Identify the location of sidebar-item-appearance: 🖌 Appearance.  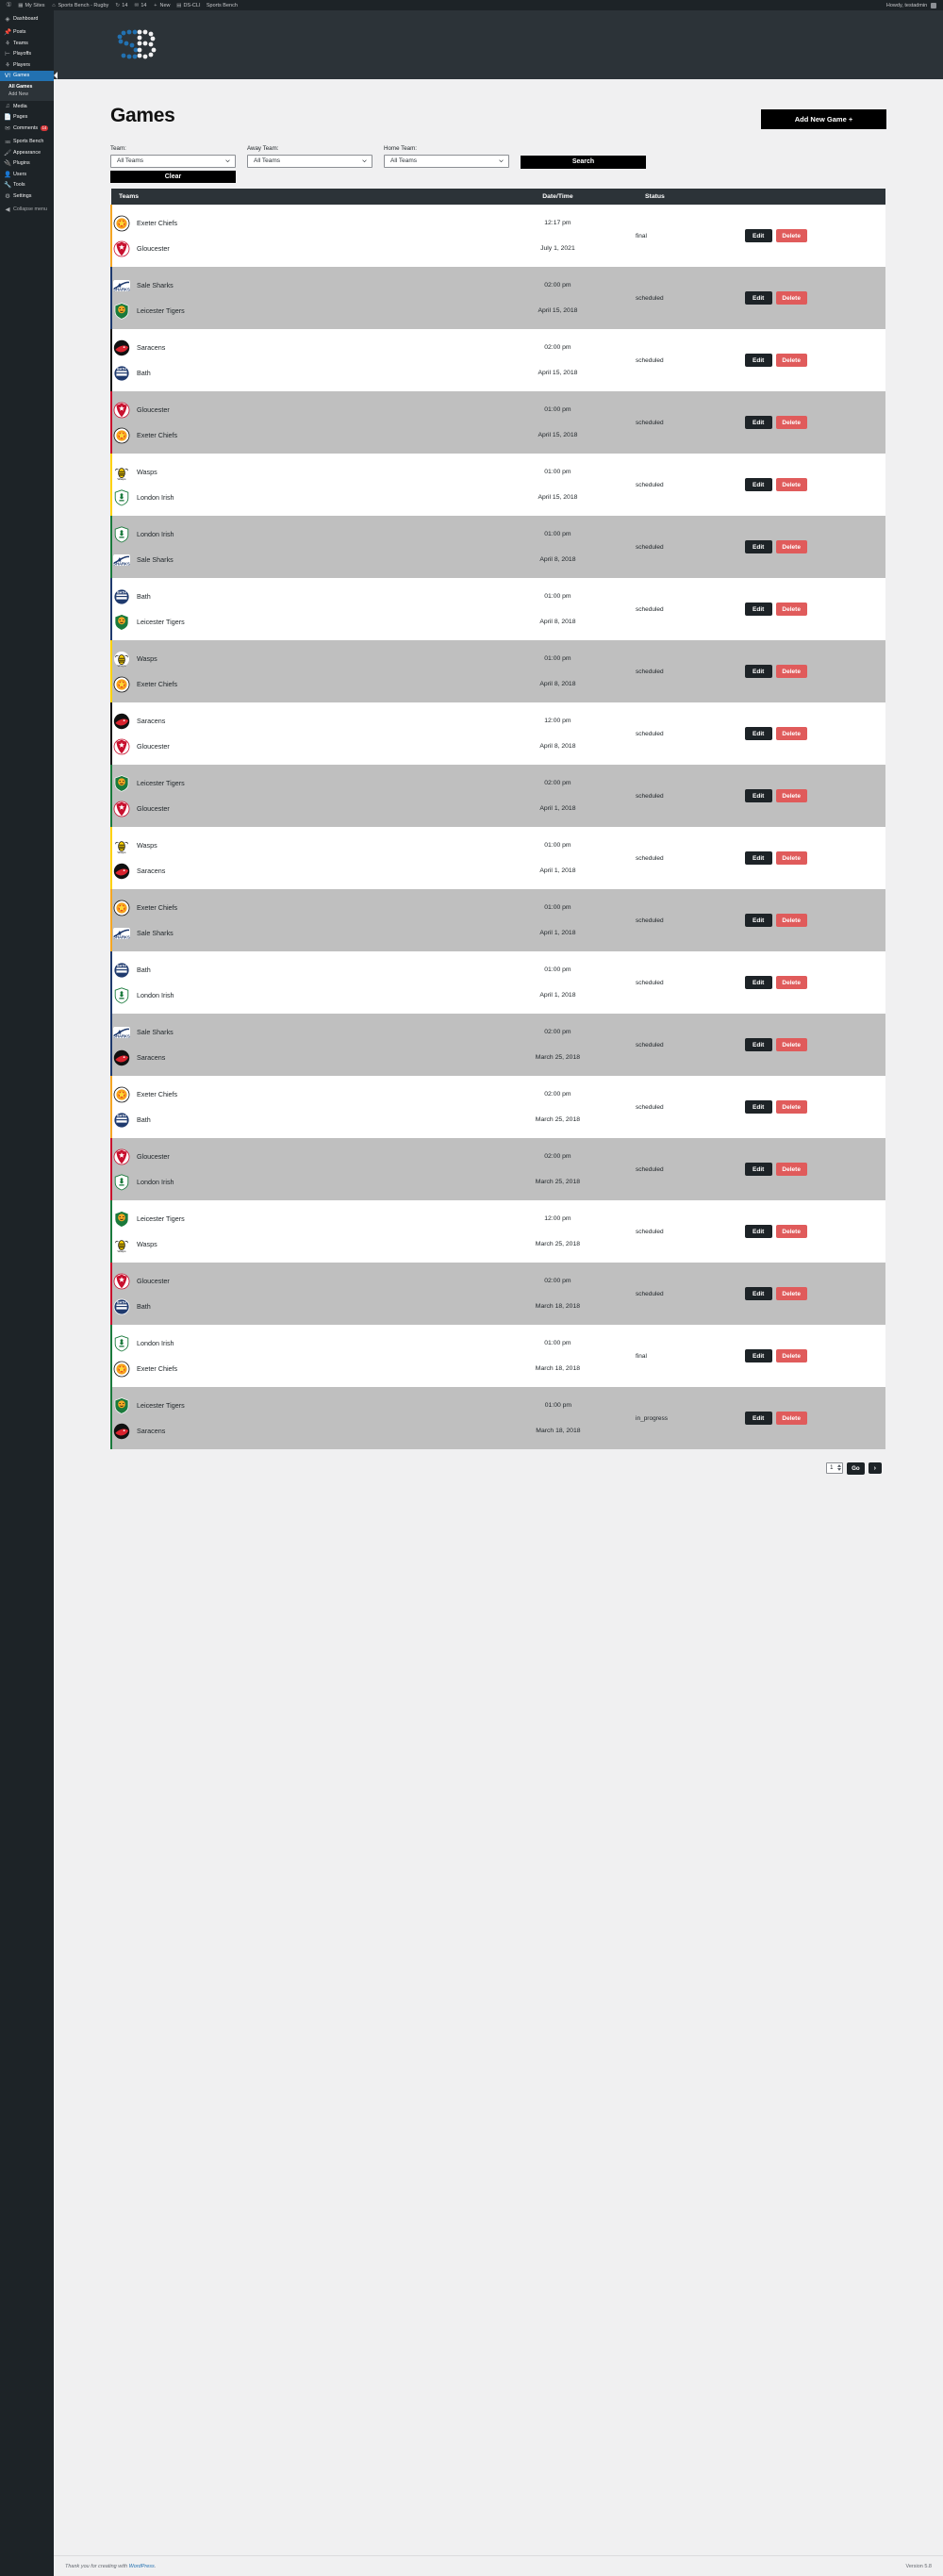
(27, 152).